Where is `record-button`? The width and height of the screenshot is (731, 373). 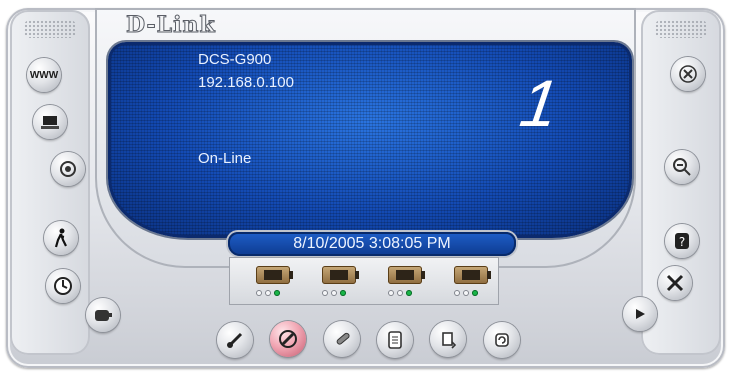 record-button is located at coordinates (68, 169).